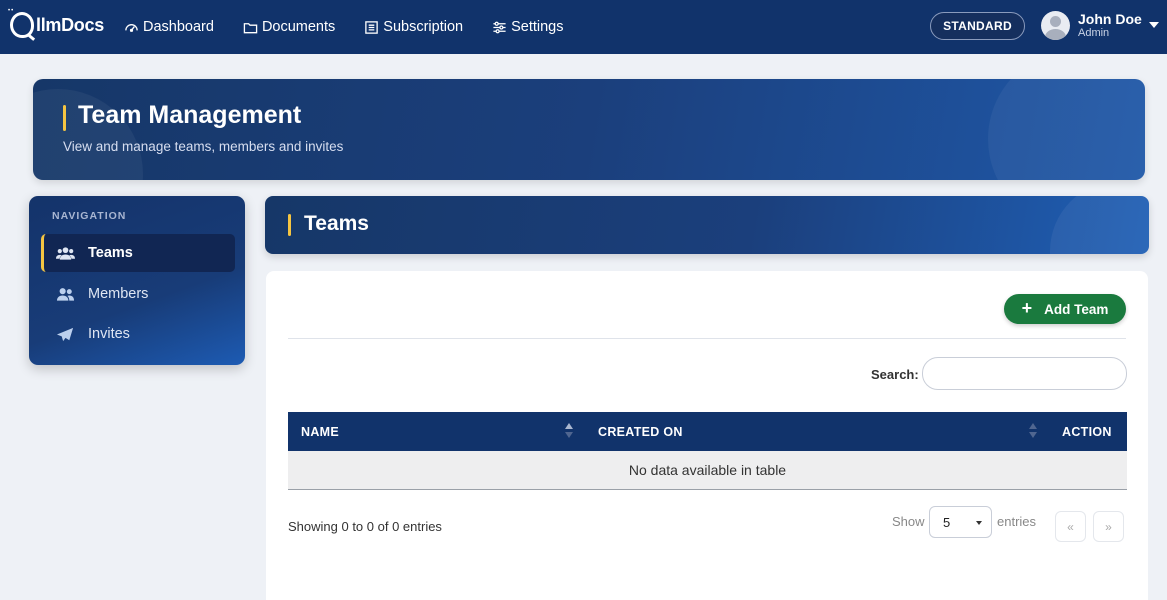 Image resolution: width=1167 pixels, height=600 pixels. Describe the element at coordinates (1076, 309) in the screenshot. I see `add-team-label: Add Team` at that location.